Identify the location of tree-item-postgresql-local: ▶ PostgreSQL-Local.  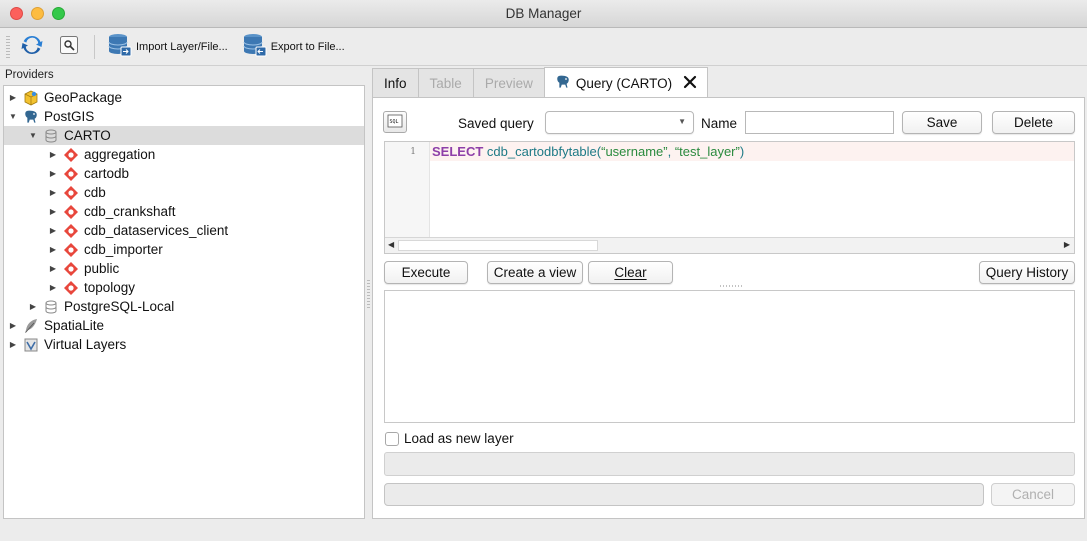
(184, 306).